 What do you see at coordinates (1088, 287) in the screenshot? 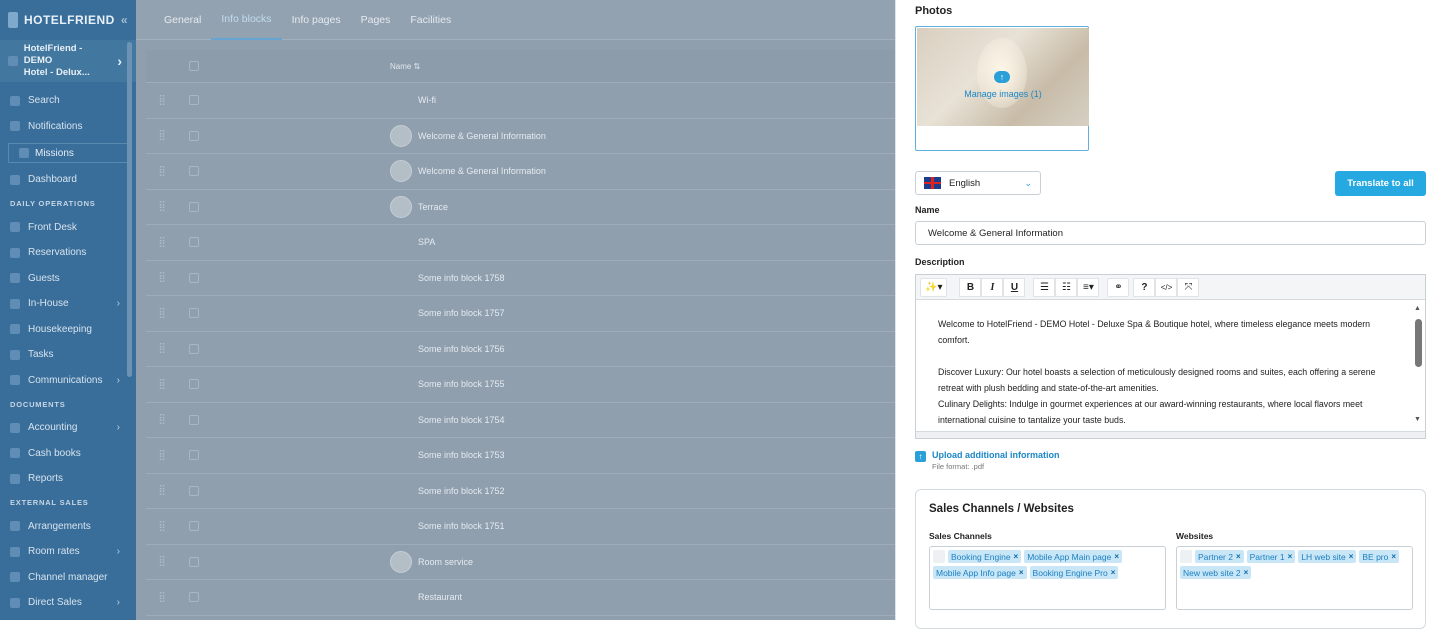
I see `align-button: ≡▾` at bounding box center [1088, 287].